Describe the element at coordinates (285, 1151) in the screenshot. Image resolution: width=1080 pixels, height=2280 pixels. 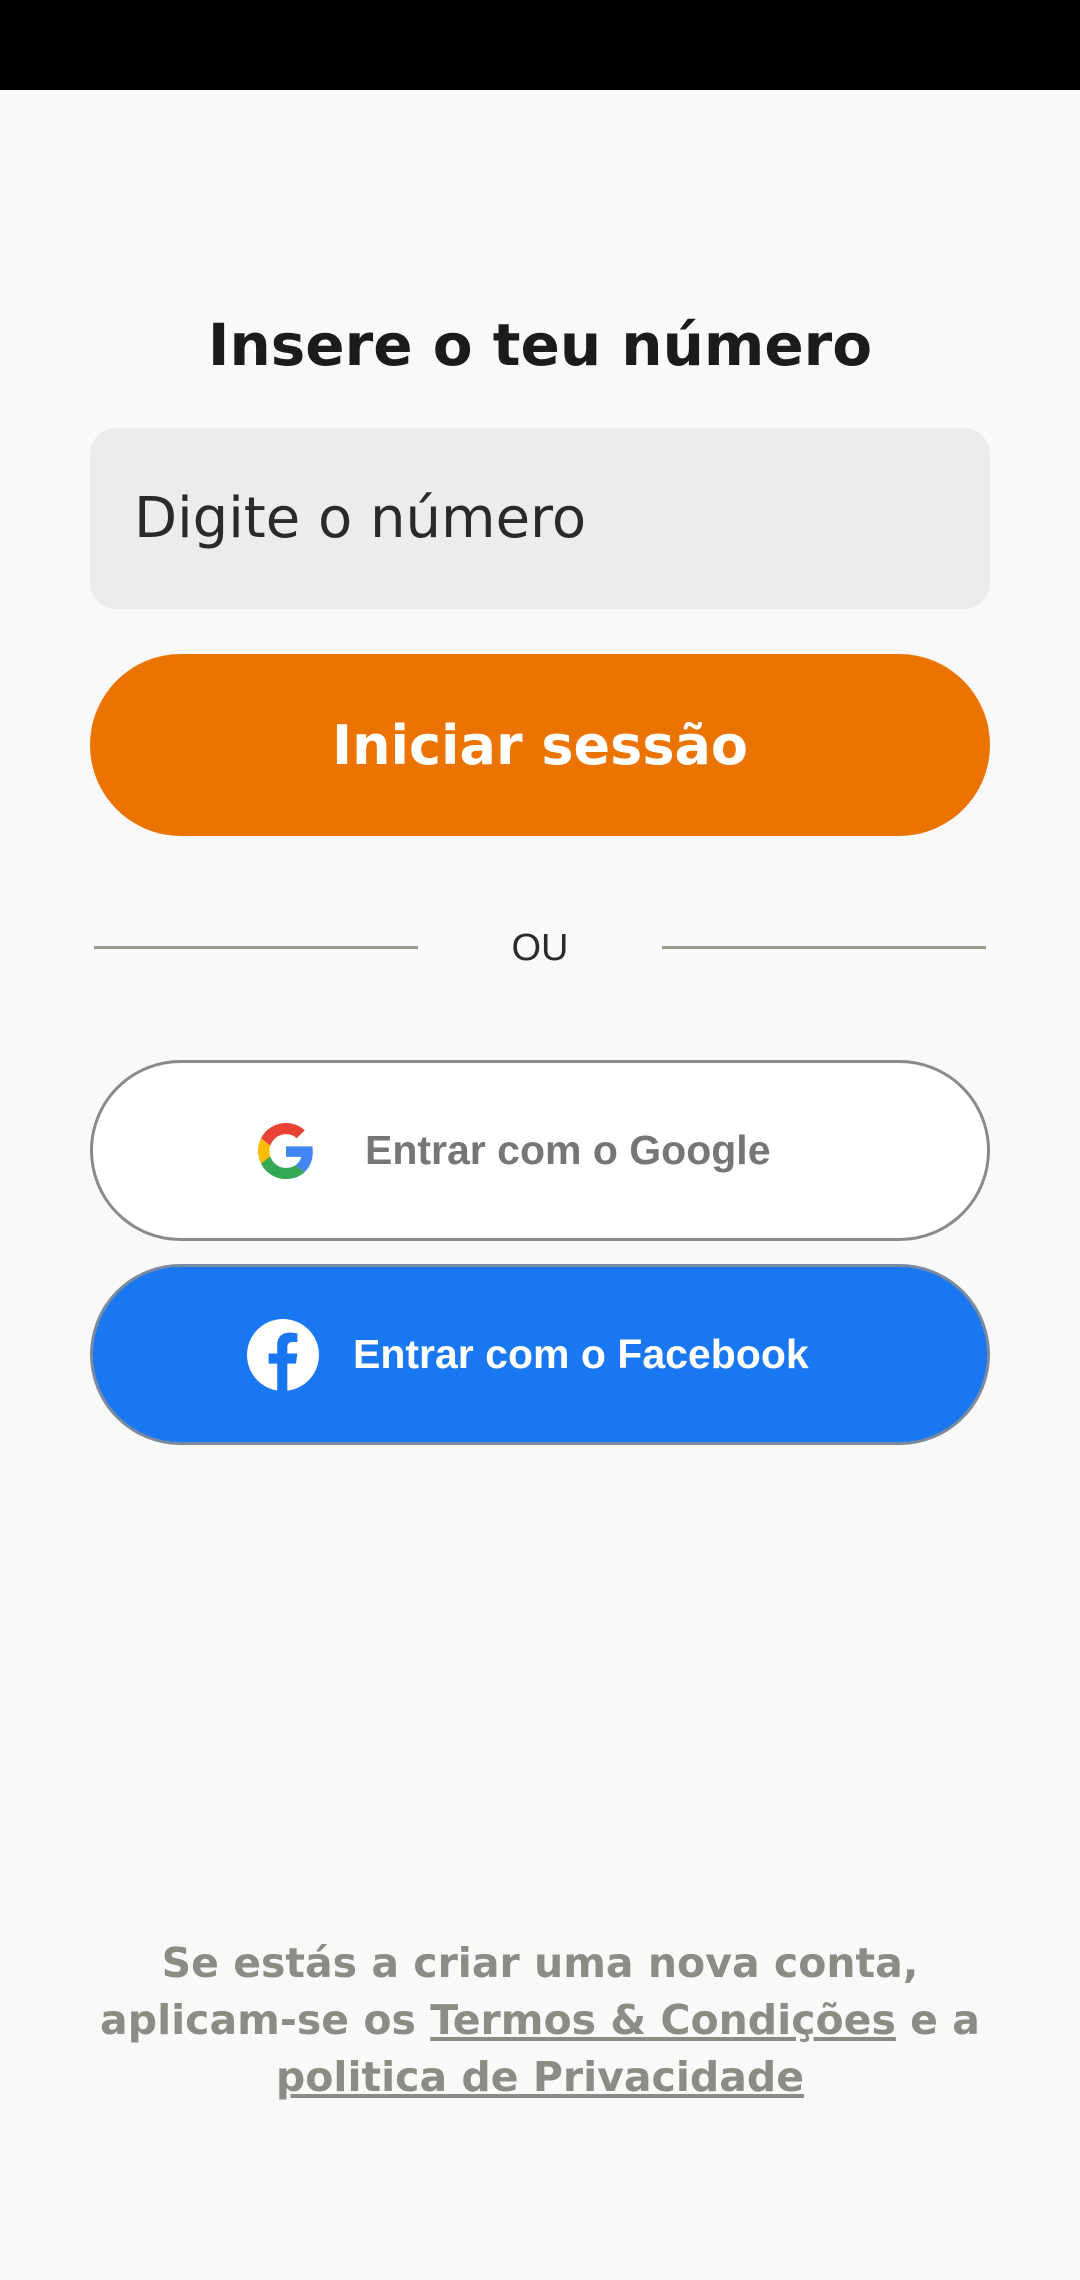
I see `google-logo-icon` at that location.